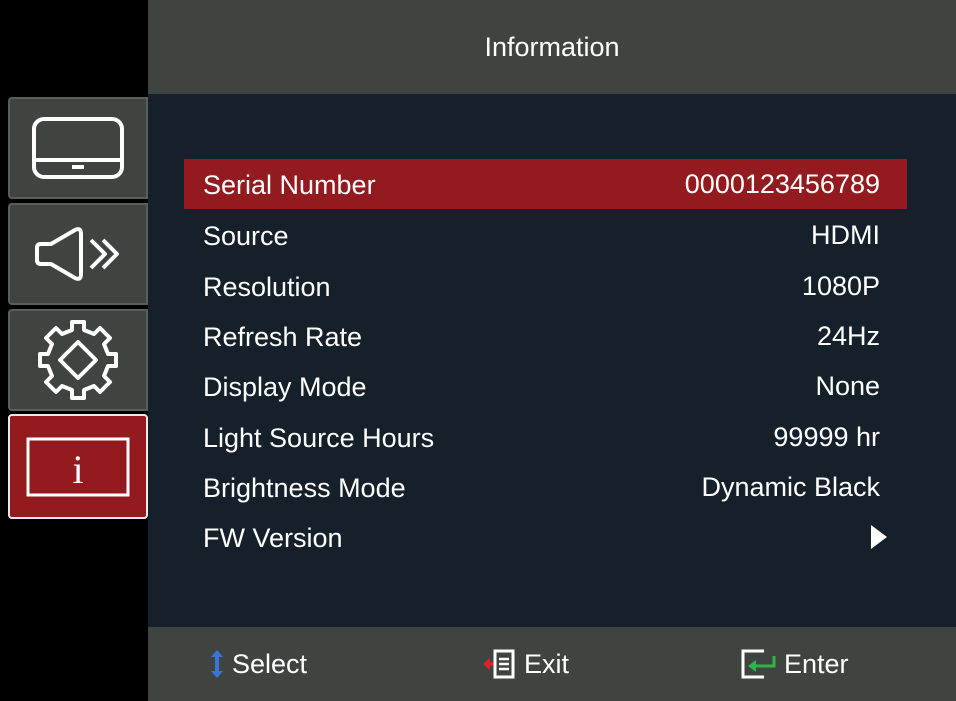 The width and height of the screenshot is (956, 701). I want to click on display-icon, so click(78, 148).